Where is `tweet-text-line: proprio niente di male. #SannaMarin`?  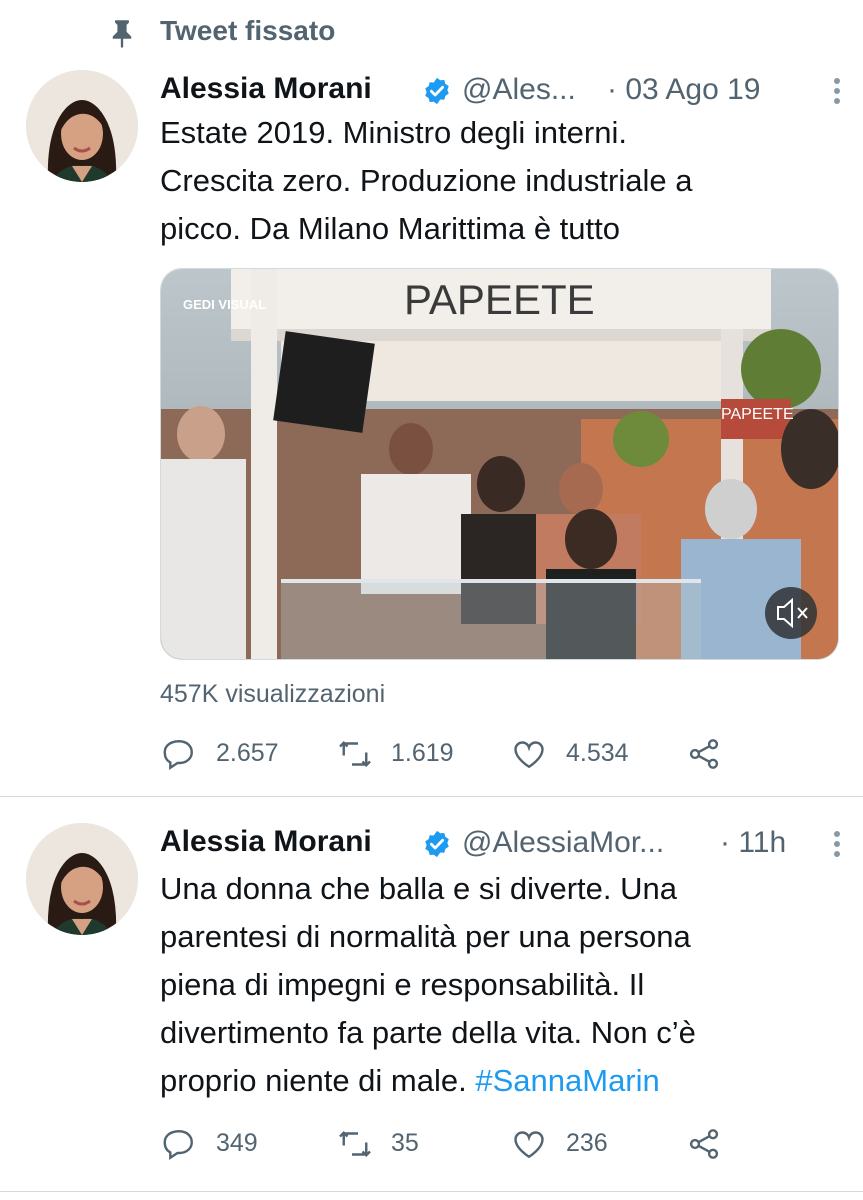
tweet-text-line: proprio niente di male. #SannaMarin is located at coordinates (500, 1081).